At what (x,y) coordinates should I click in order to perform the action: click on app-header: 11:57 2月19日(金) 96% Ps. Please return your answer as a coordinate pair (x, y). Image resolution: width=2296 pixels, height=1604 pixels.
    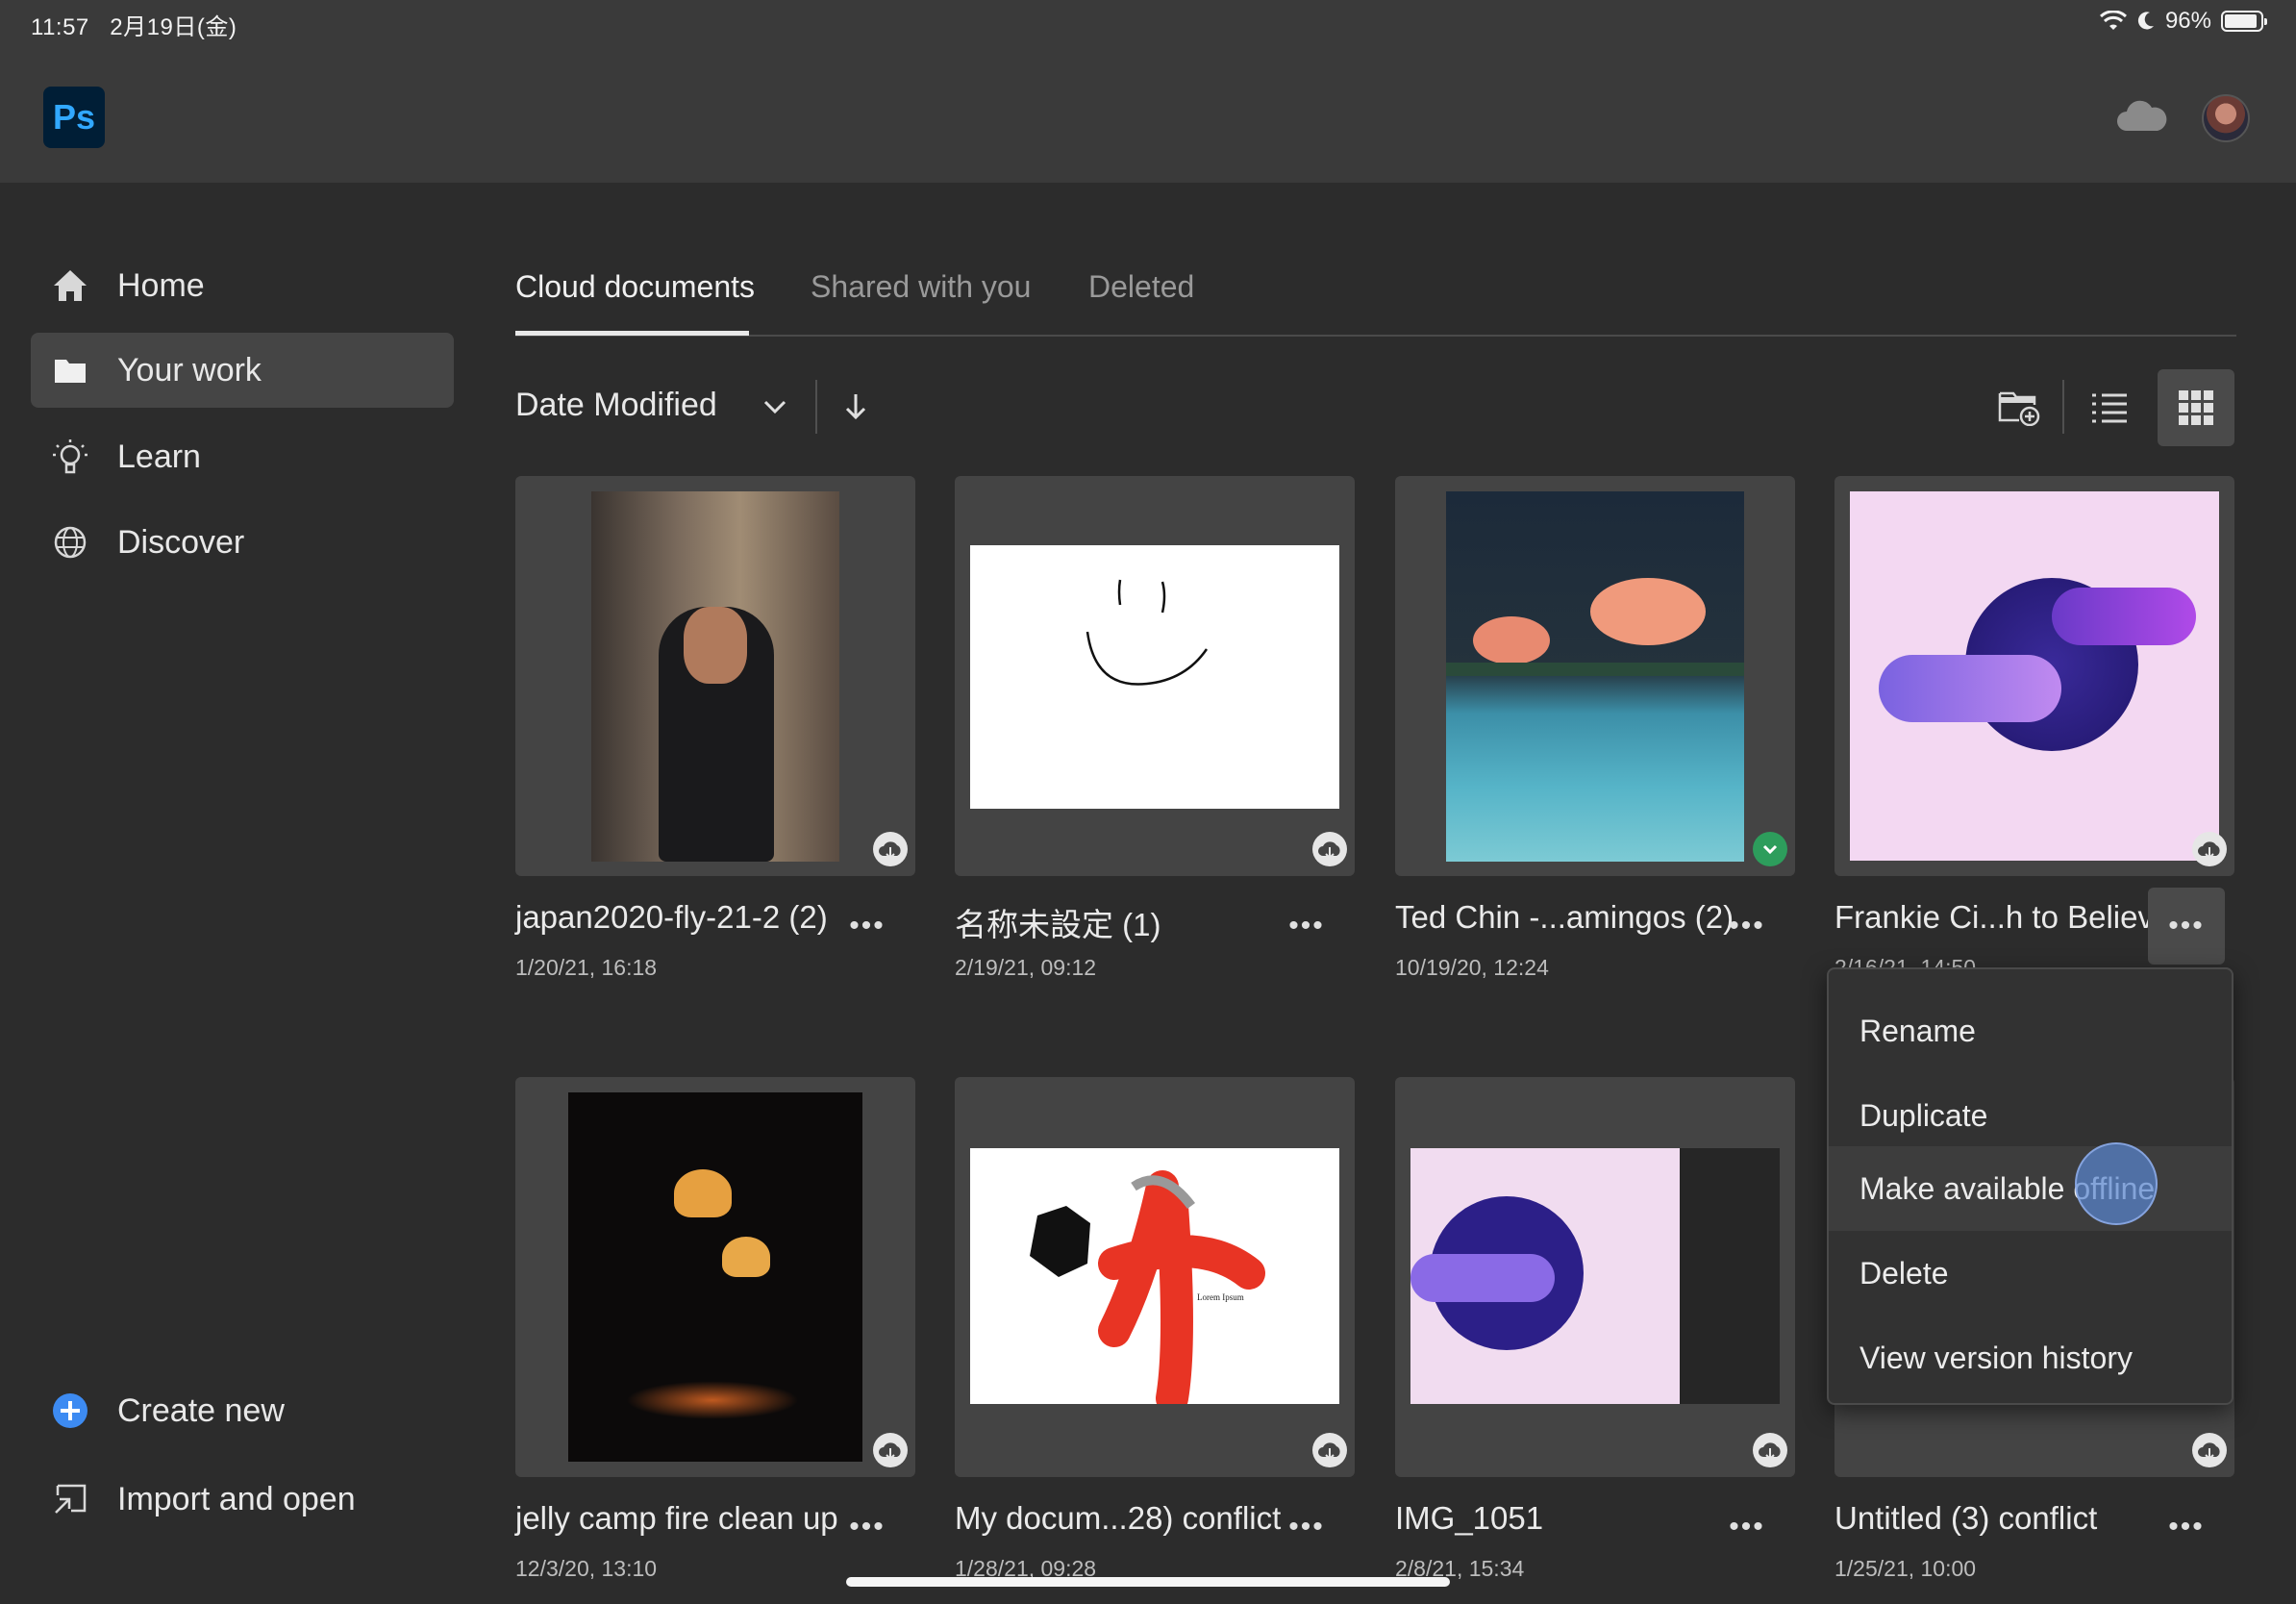
    Looking at the image, I should click on (1148, 91).